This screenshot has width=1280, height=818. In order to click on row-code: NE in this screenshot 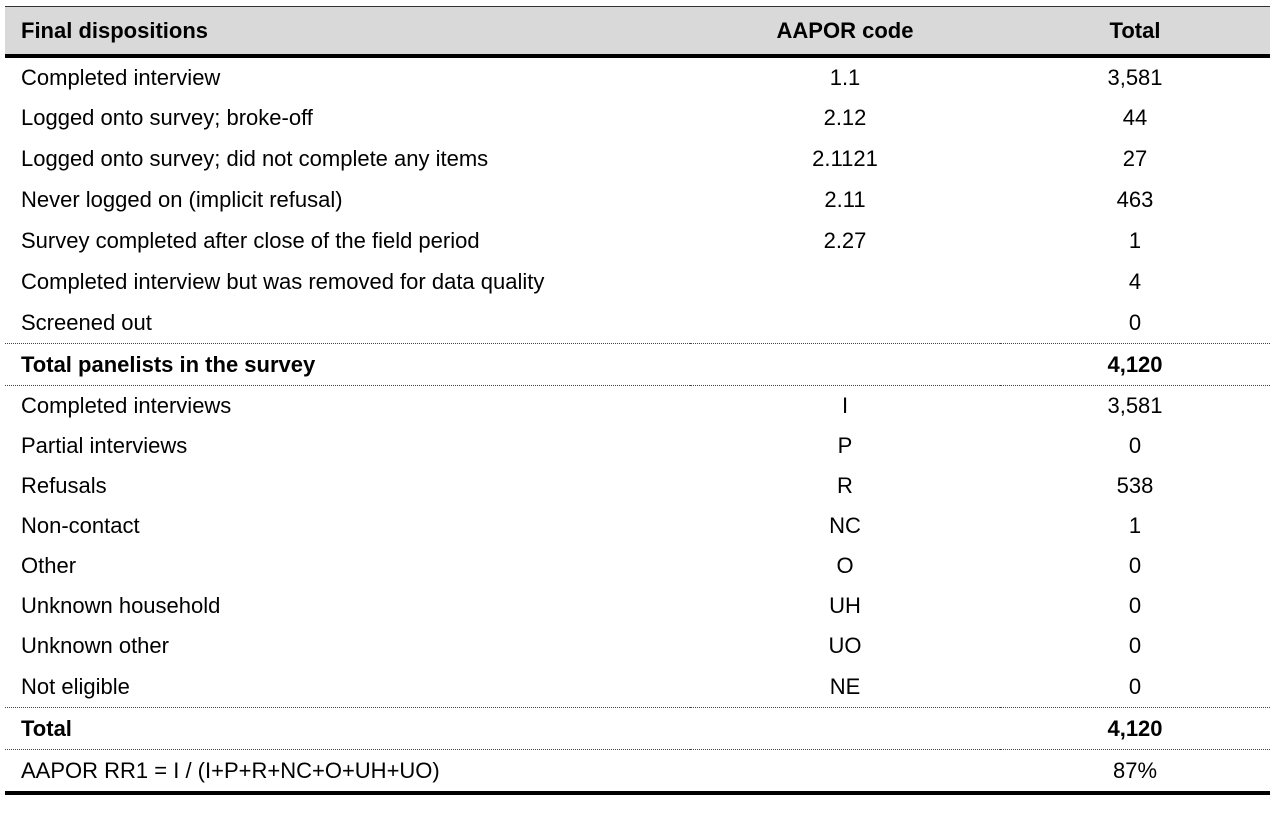, I will do `click(845, 686)`.